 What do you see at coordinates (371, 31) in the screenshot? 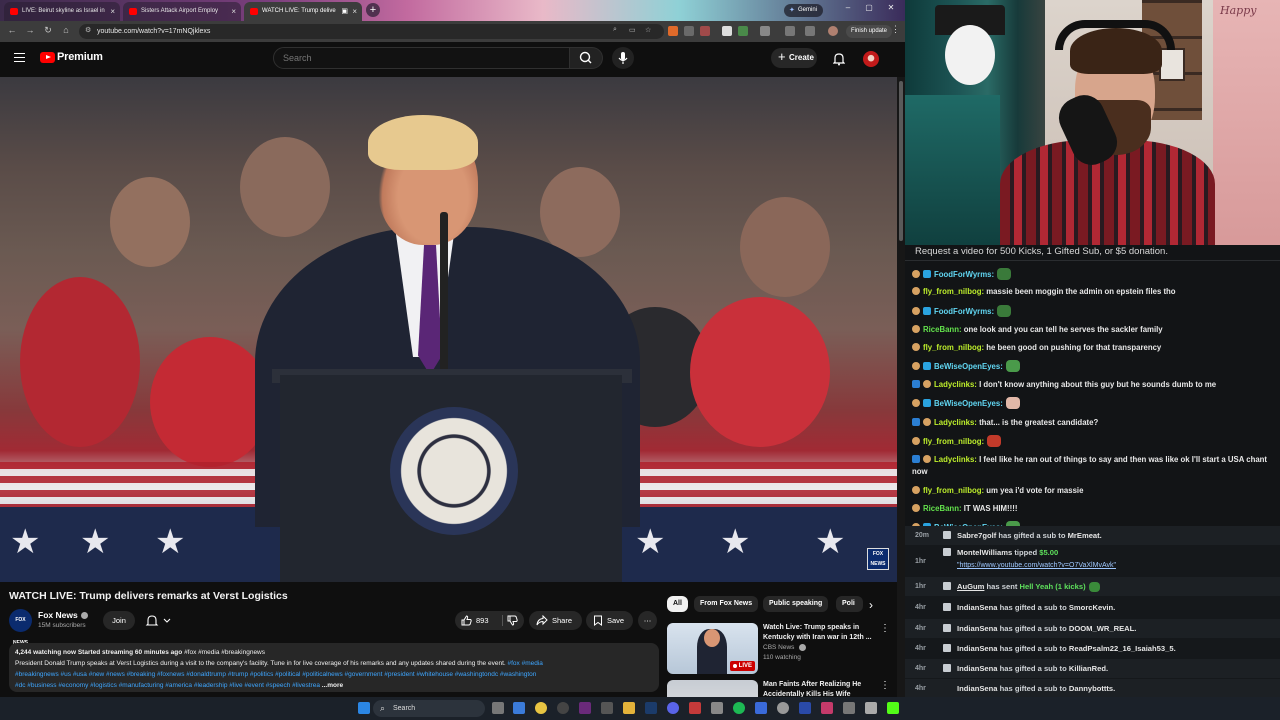
I see `url-bar: ⚙ youtube.com/watch?v=17mNQjklexs ⌕ ▭ ☆` at bounding box center [371, 31].